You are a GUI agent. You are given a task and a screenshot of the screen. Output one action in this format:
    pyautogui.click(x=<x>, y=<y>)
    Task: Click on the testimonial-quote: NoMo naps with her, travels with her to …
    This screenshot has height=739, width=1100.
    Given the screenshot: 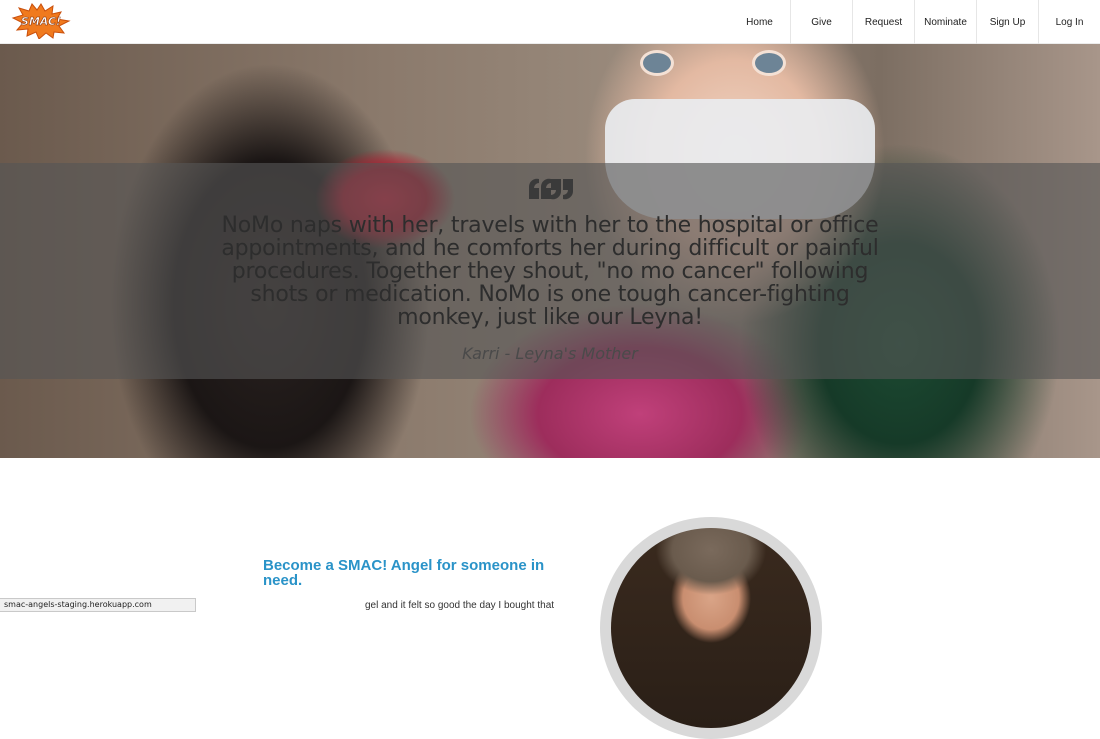 What is the action you would take?
    pyautogui.click(x=550, y=271)
    